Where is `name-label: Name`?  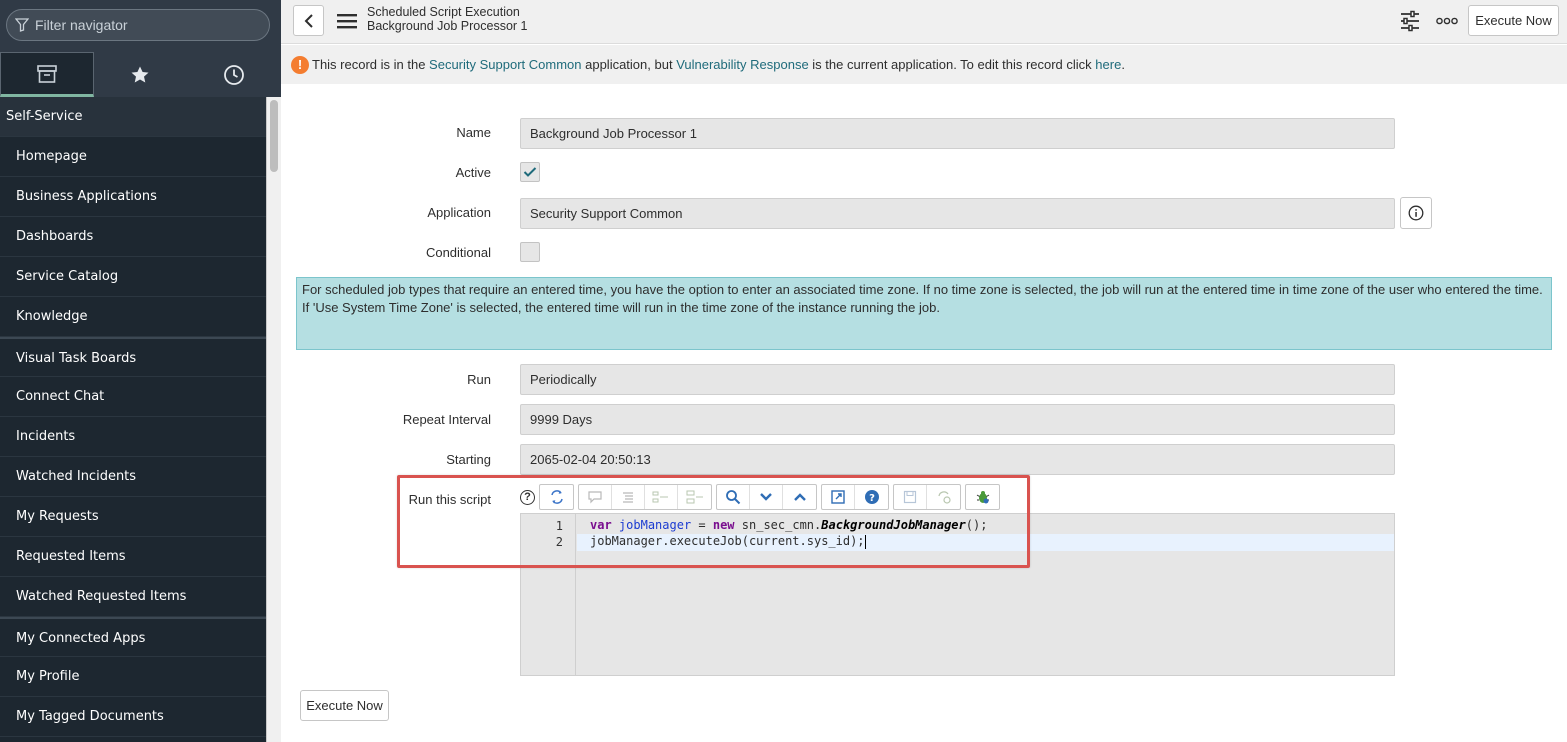
name-label: Name is located at coordinates (473, 132).